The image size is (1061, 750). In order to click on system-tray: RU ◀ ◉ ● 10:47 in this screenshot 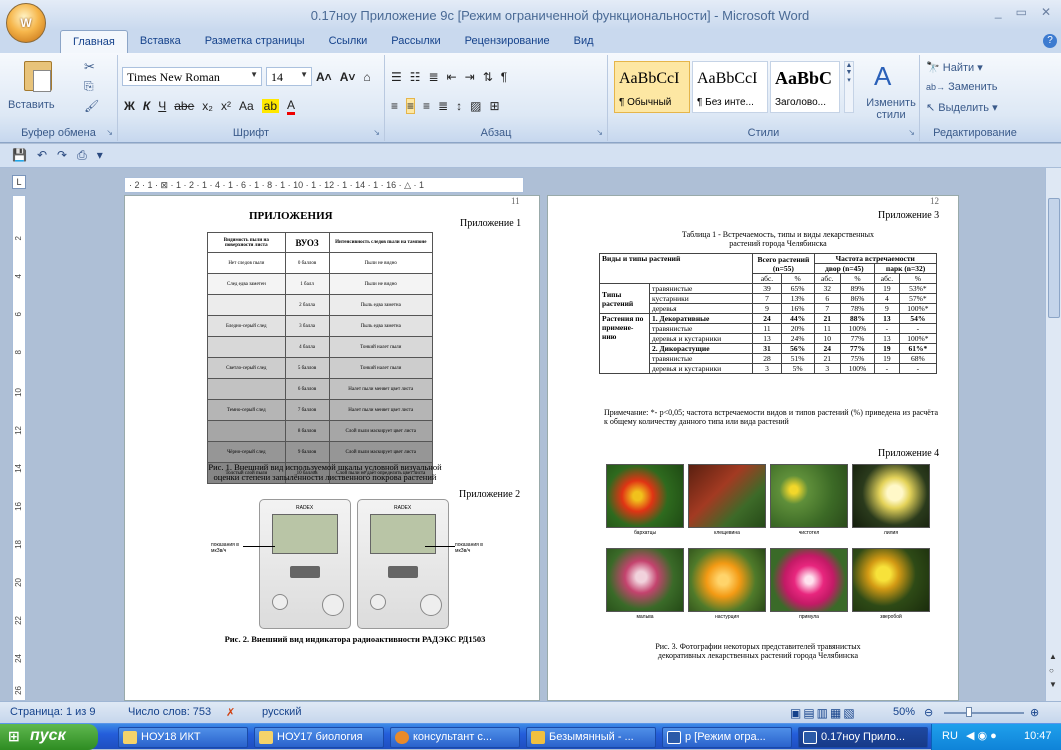, I will do `click(996, 737)`.